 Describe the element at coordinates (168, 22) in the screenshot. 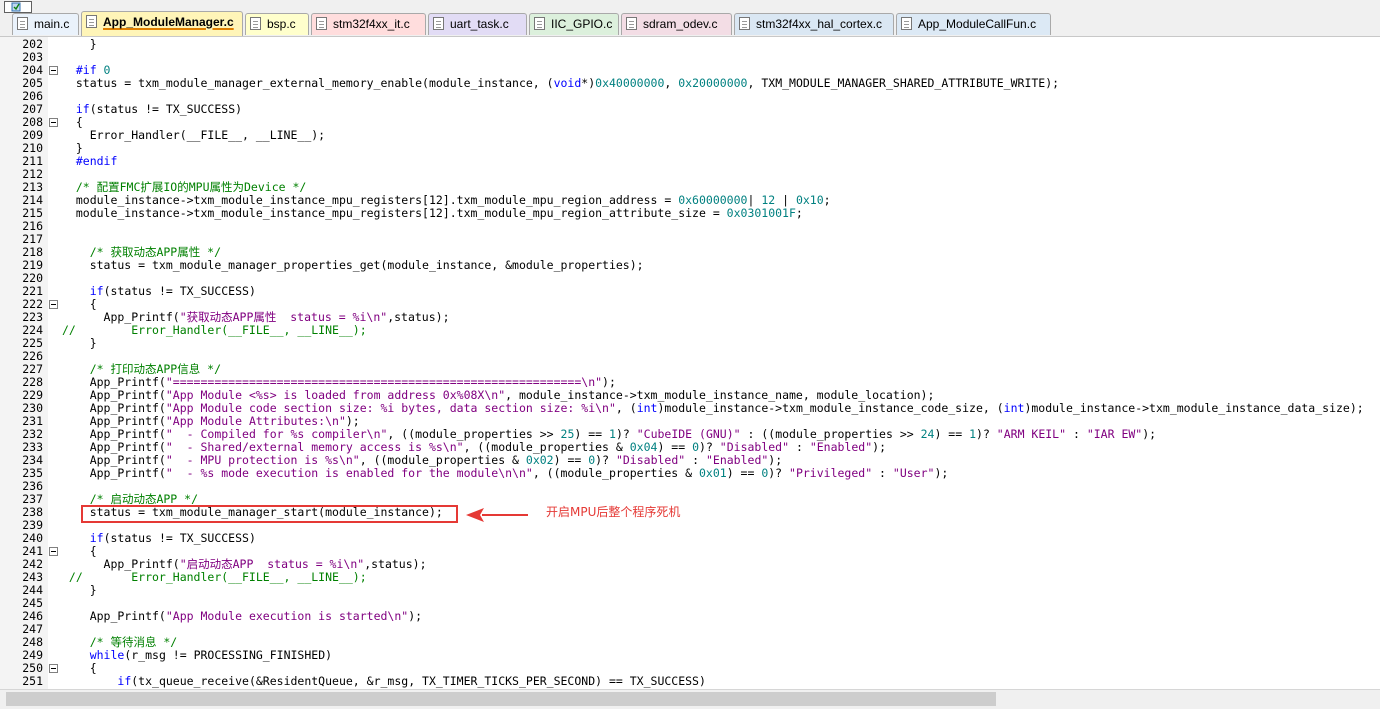

I see `tab-label: App_ModuleManager.c` at that location.